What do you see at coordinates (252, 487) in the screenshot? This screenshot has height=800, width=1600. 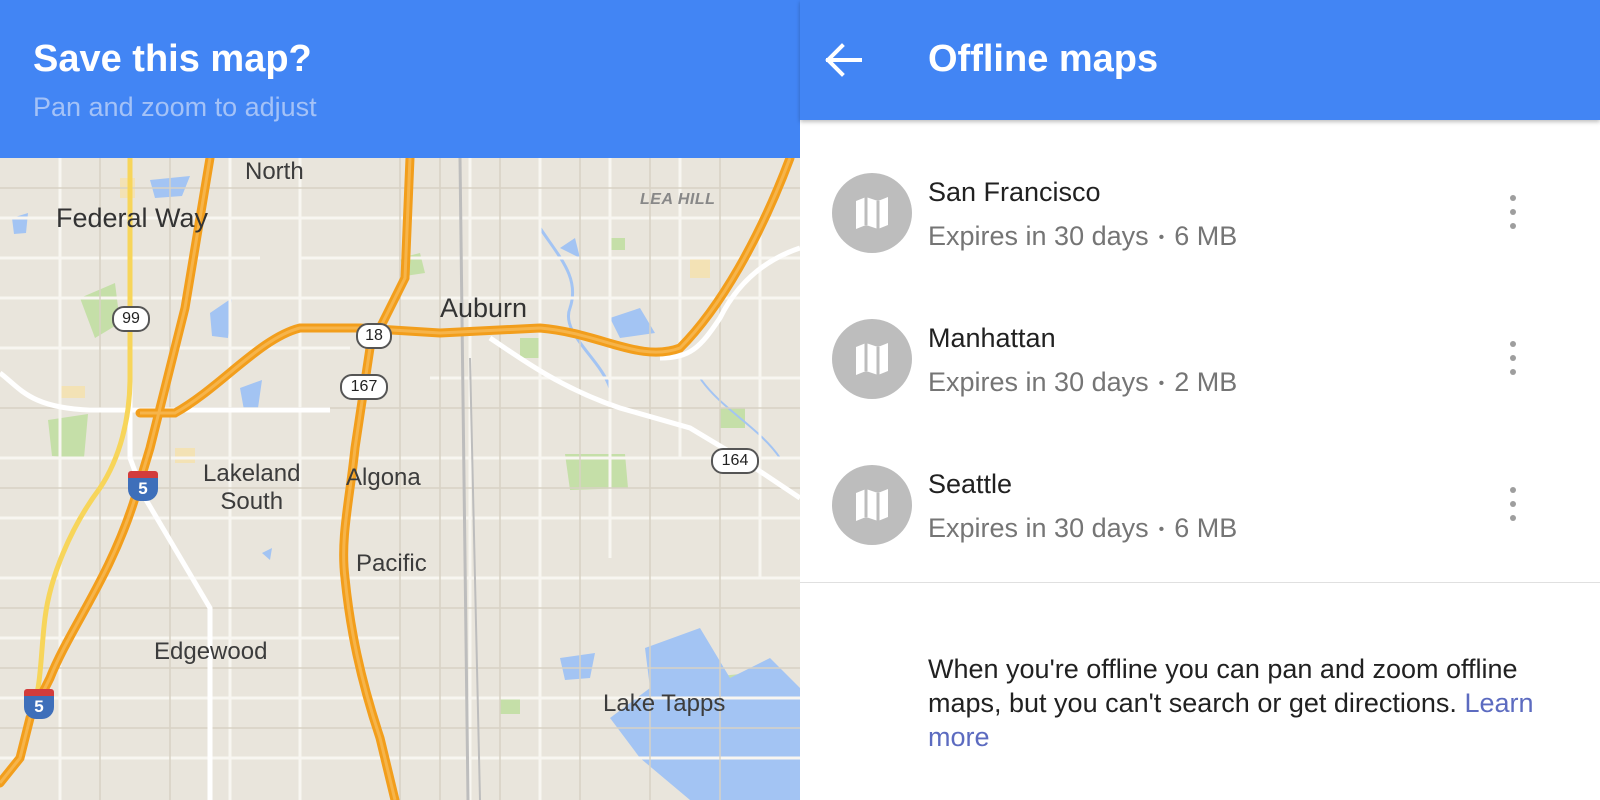 I see `map-label-lakeland-south: Lakeland South` at bounding box center [252, 487].